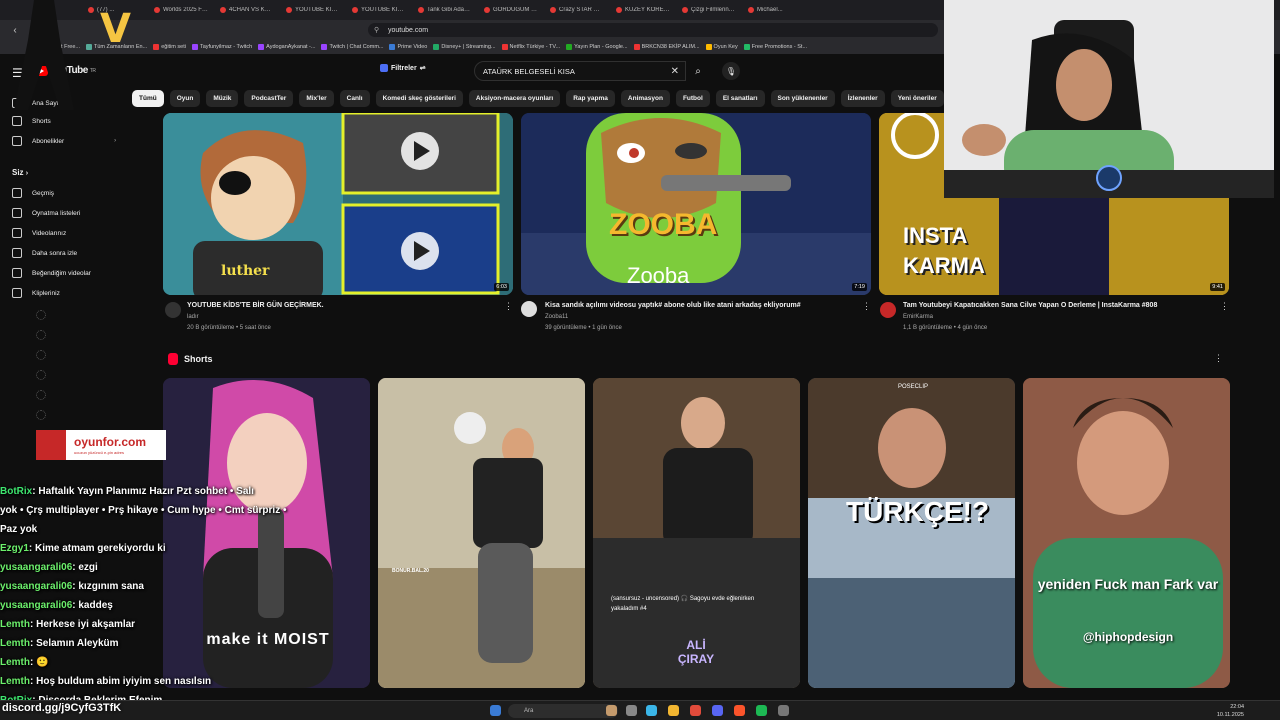 Image resolution: width=1280 pixels, height=720 pixels. Describe the element at coordinates (1230, 711) in the screenshot. I see `system-clock: 22:04 10.11.2025` at that location.